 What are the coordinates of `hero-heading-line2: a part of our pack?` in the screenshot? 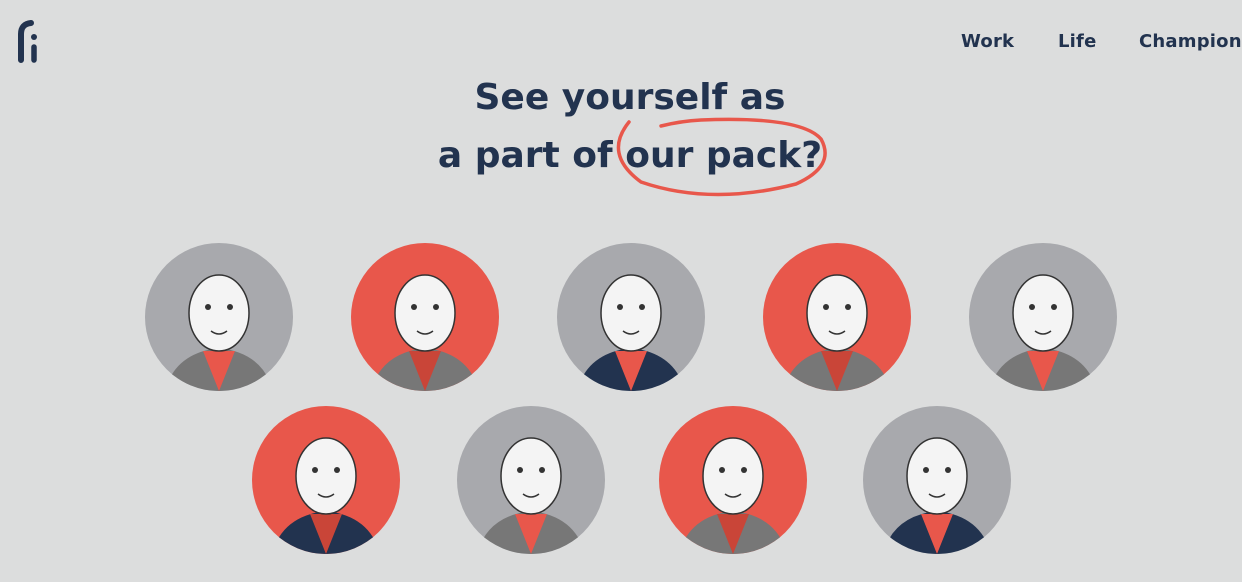 It's located at (621, 157).